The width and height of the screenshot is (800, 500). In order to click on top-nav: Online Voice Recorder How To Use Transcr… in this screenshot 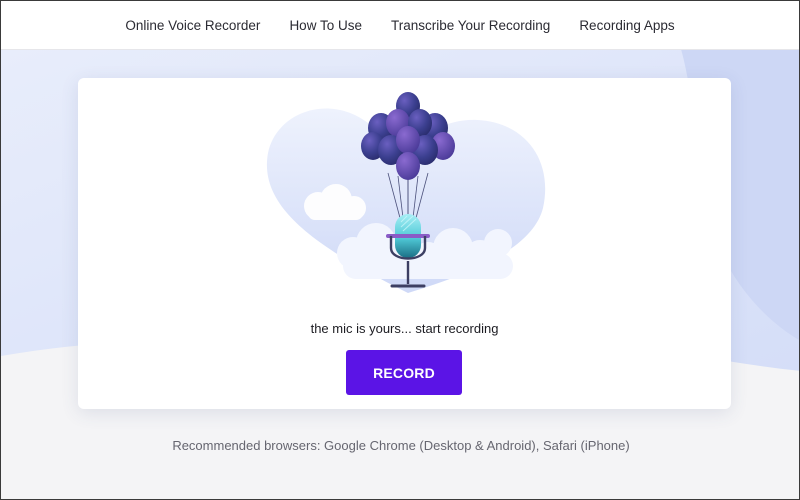, I will do `click(400, 25)`.